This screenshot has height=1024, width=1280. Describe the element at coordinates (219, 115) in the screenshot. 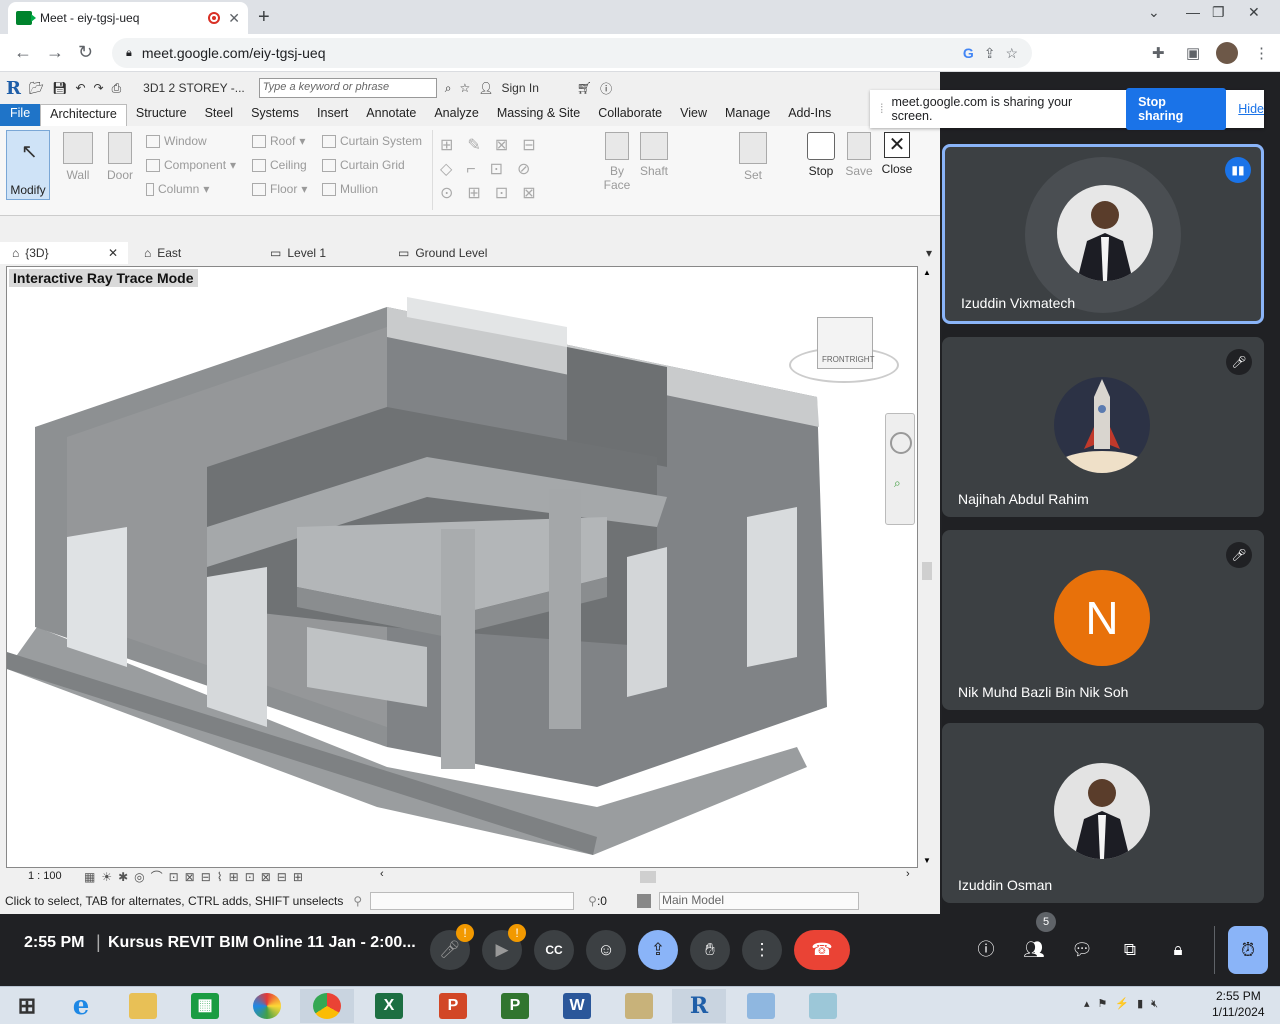

I see `tab-steel: Steel` at that location.